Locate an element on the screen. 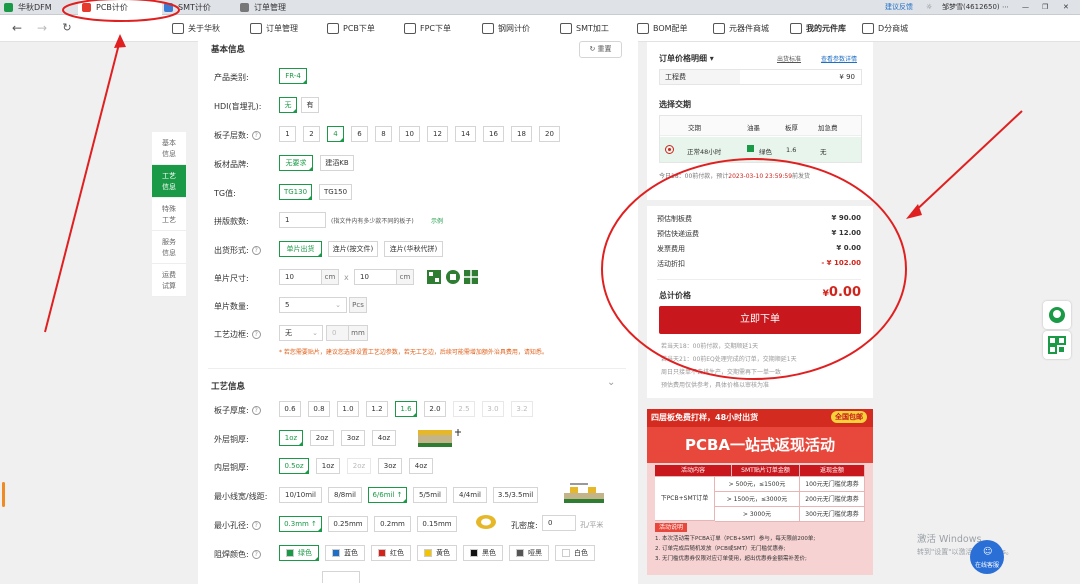 This screenshot has width=1080, height=584. min-hole-option: 0.25mm is located at coordinates (348, 524).